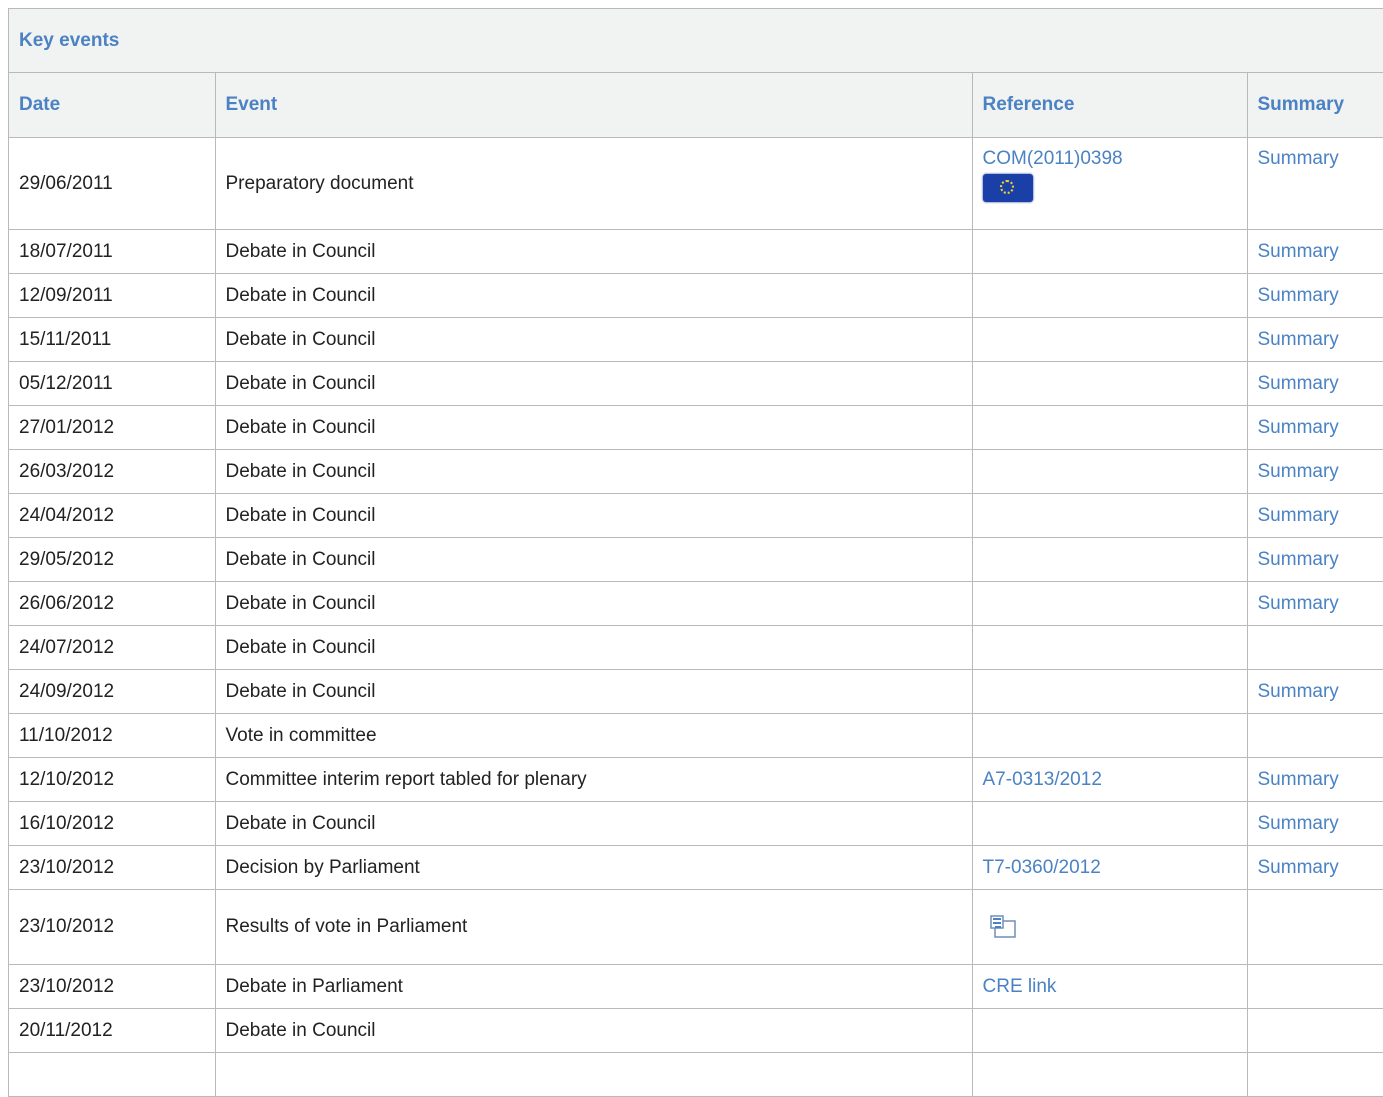 The height and width of the screenshot is (1097, 1383). What do you see at coordinates (1110, 105) in the screenshot?
I see `column-header-reference: Reference` at bounding box center [1110, 105].